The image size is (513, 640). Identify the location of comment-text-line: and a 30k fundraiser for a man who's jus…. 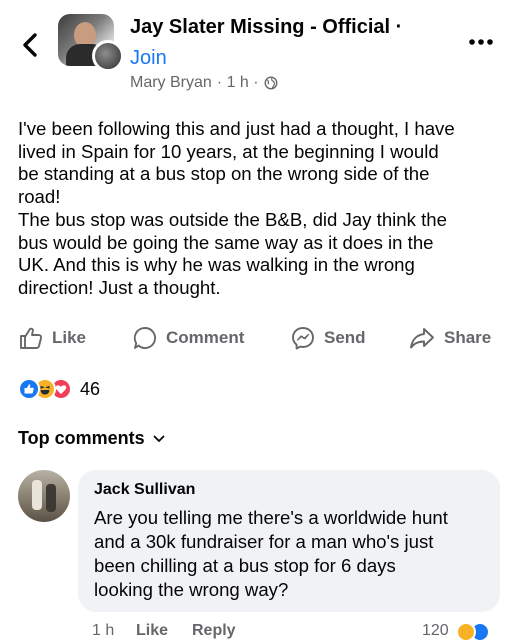
(264, 541).